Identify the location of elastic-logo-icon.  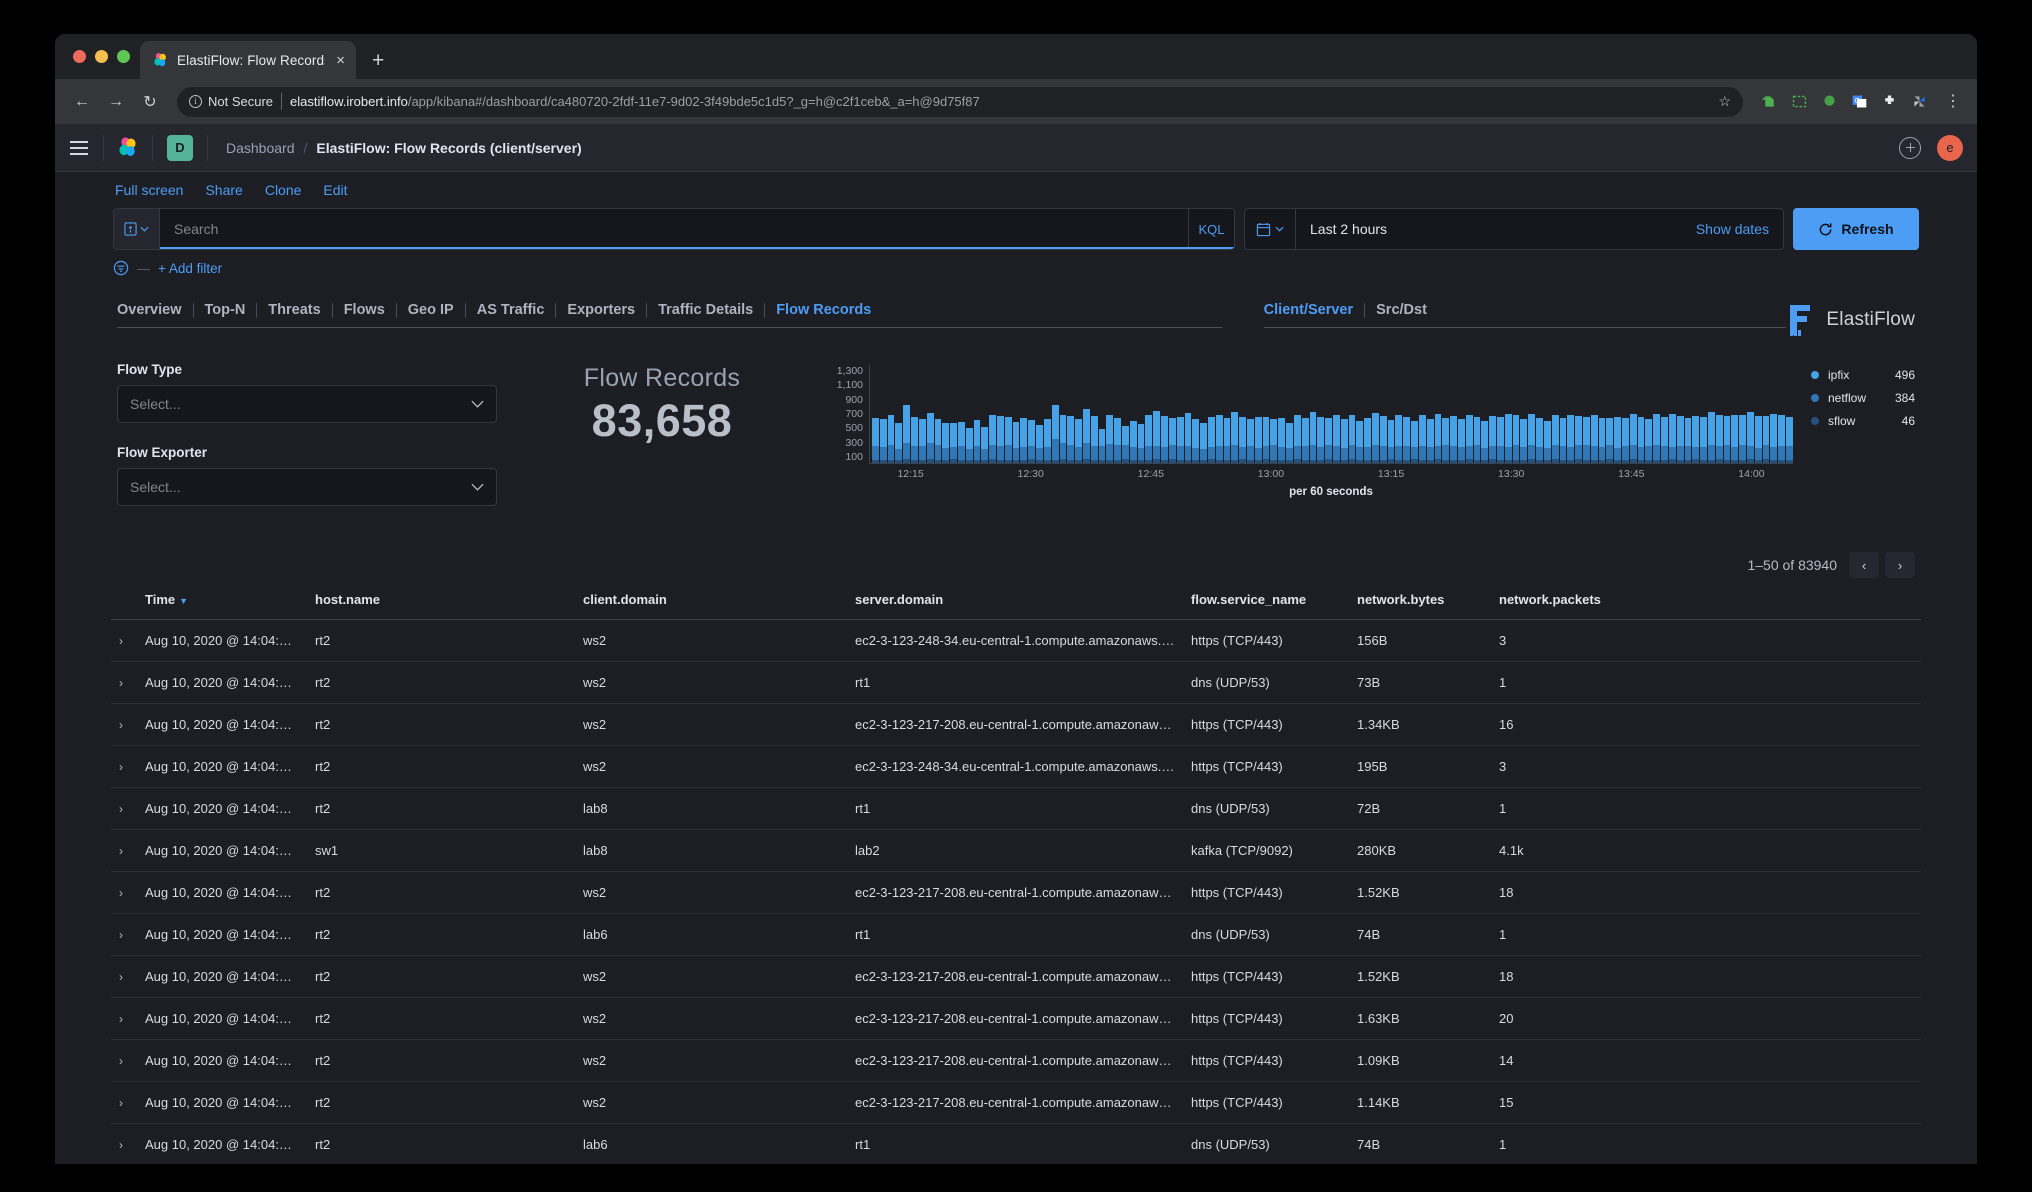
(128, 148).